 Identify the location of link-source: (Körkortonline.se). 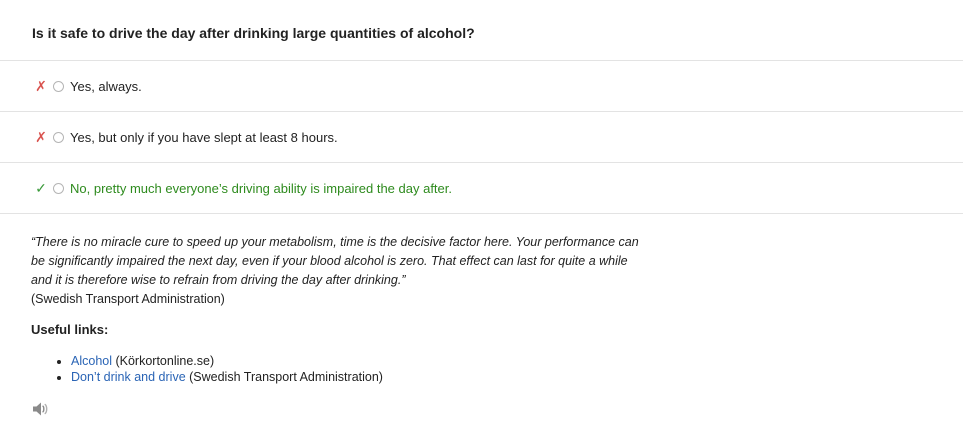
(163, 361).